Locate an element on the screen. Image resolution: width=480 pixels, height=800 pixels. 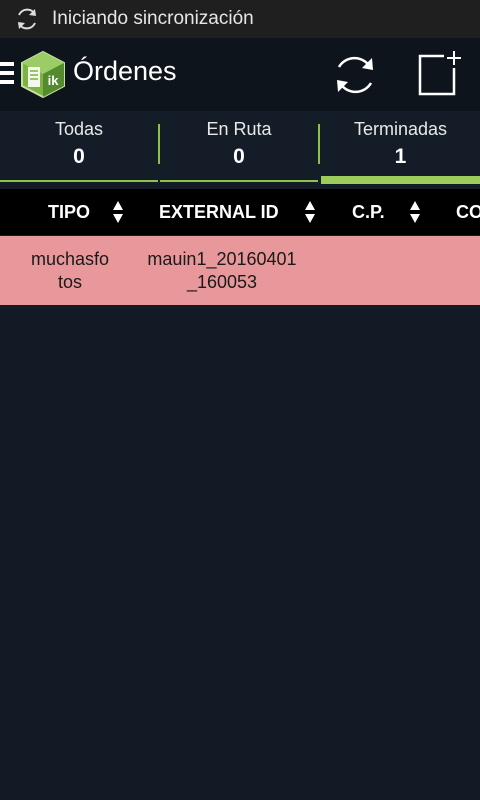
page-title: Órdenes is located at coordinates (125, 71).